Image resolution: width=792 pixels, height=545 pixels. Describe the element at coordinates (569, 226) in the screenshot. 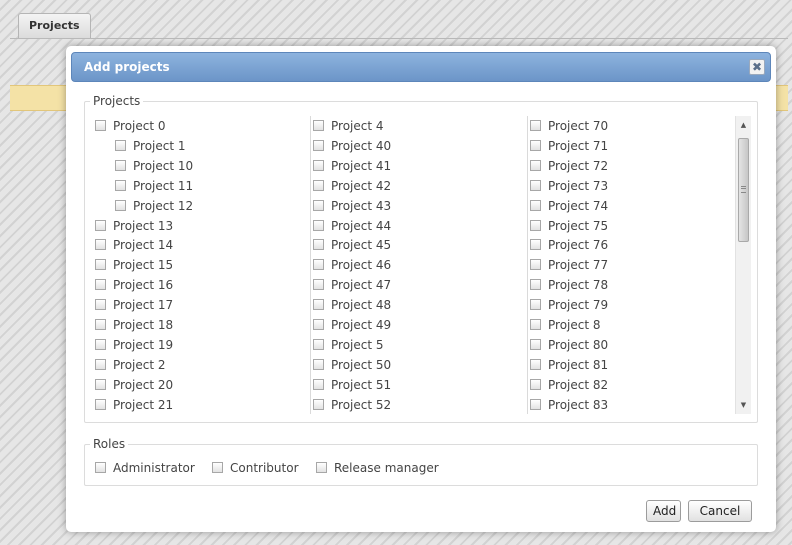

I see `project-checkbox-item: Project 75` at that location.